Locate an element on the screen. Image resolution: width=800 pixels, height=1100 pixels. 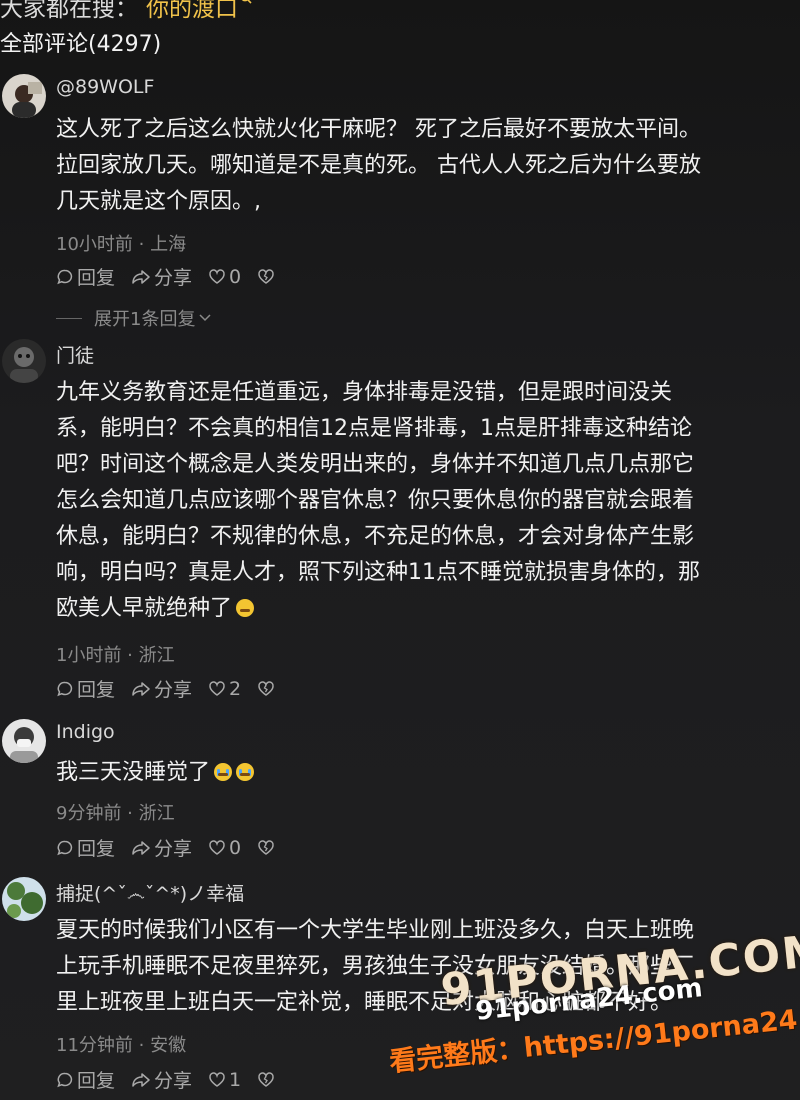
comment-username: 门徒 is located at coordinates (75, 354).